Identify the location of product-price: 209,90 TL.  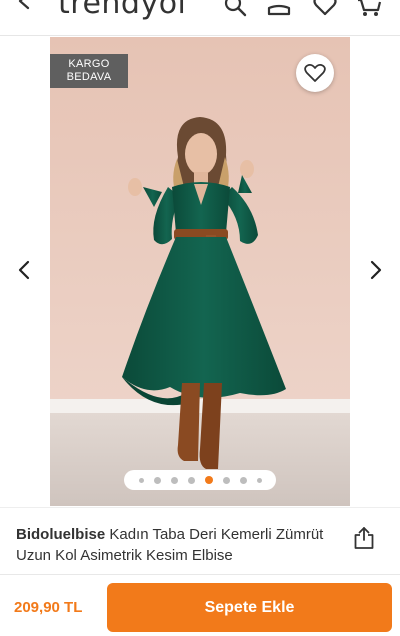
(48, 607).